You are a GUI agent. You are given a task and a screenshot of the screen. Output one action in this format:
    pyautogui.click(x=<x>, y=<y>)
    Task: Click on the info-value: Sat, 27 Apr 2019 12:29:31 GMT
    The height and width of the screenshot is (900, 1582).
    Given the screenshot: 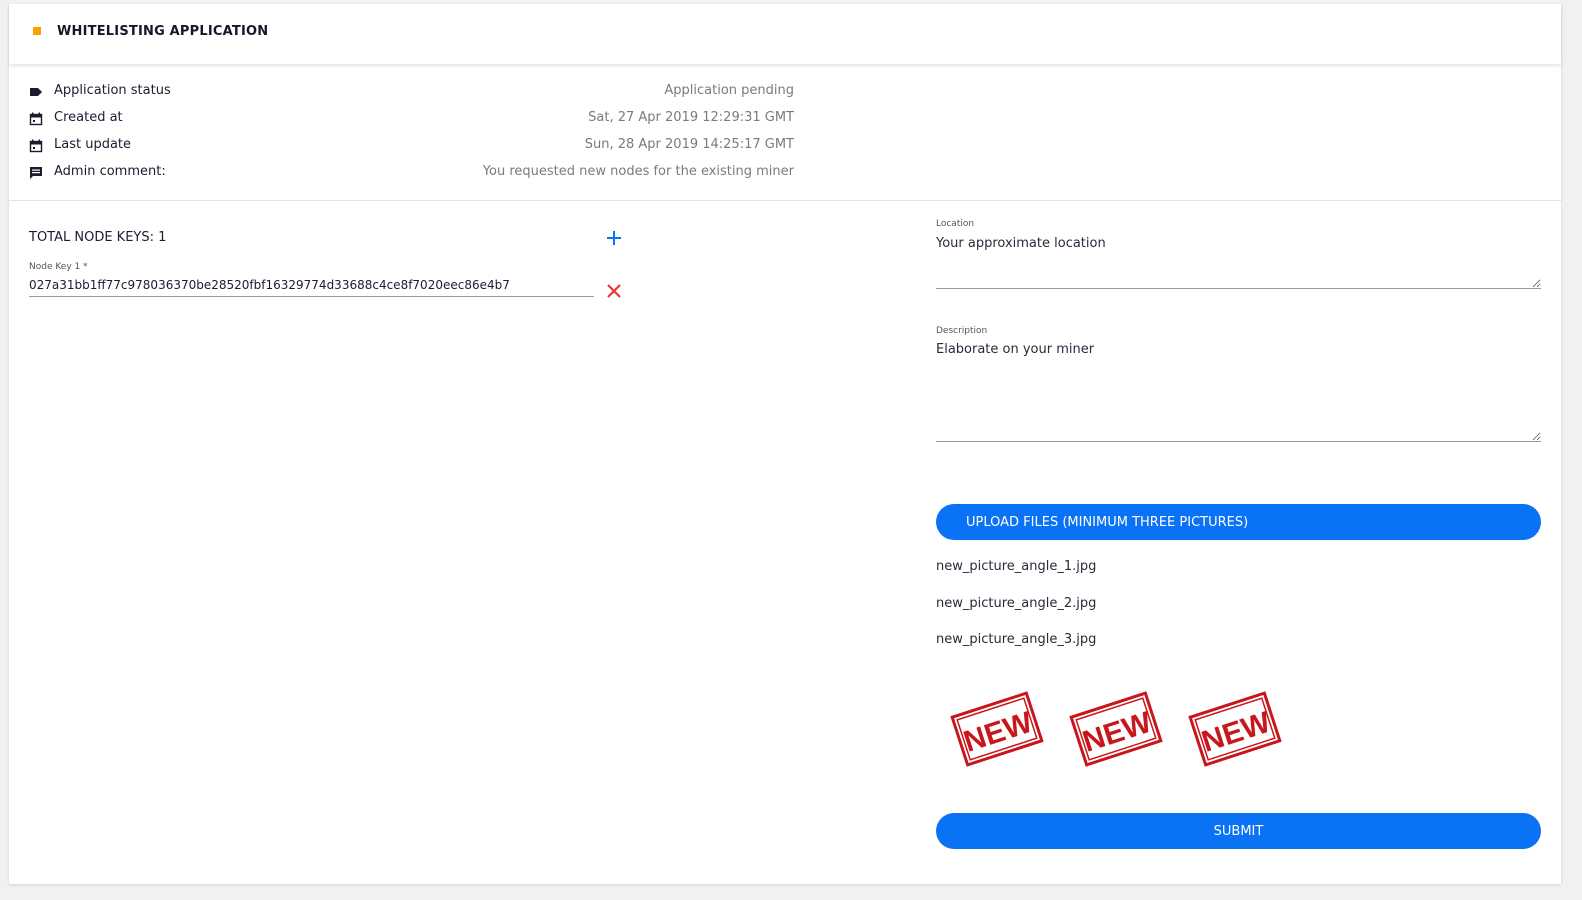 What is the action you would take?
    pyautogui.click(x=691, y=117)
    